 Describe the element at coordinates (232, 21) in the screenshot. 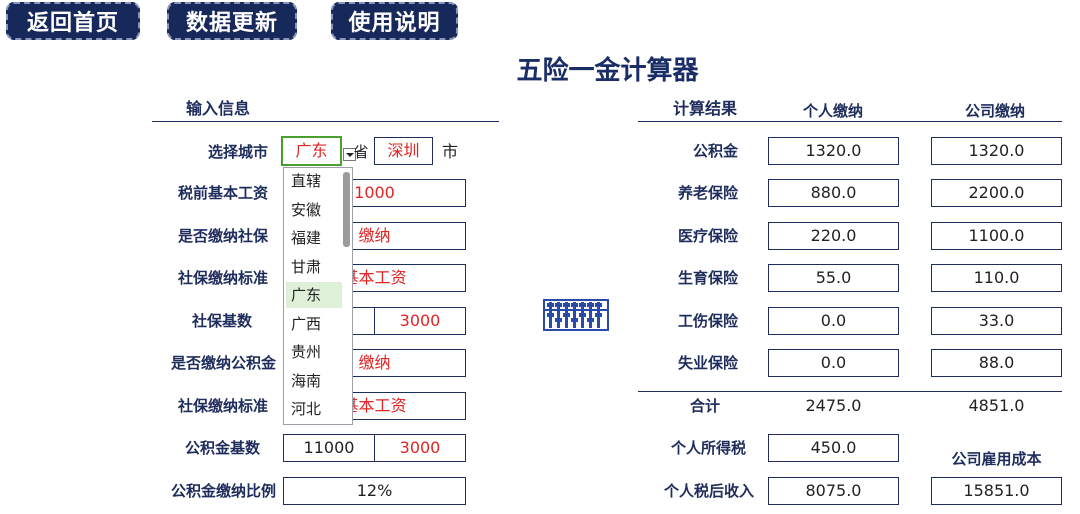

I see `data-update-button: 数据更新` at that location.